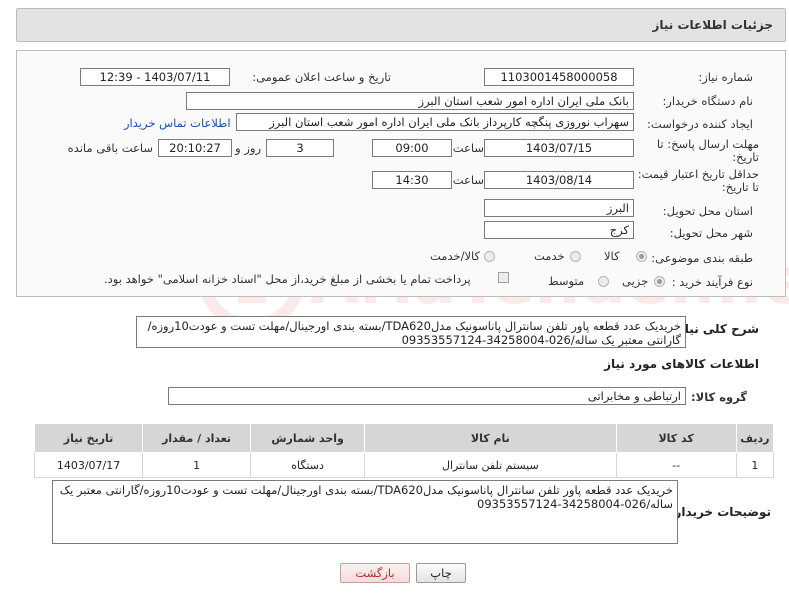  Describe the element at coordinates (702, 258) in the screenshot. I see `category-label: طبقه بندی موضوعی:` at that location.